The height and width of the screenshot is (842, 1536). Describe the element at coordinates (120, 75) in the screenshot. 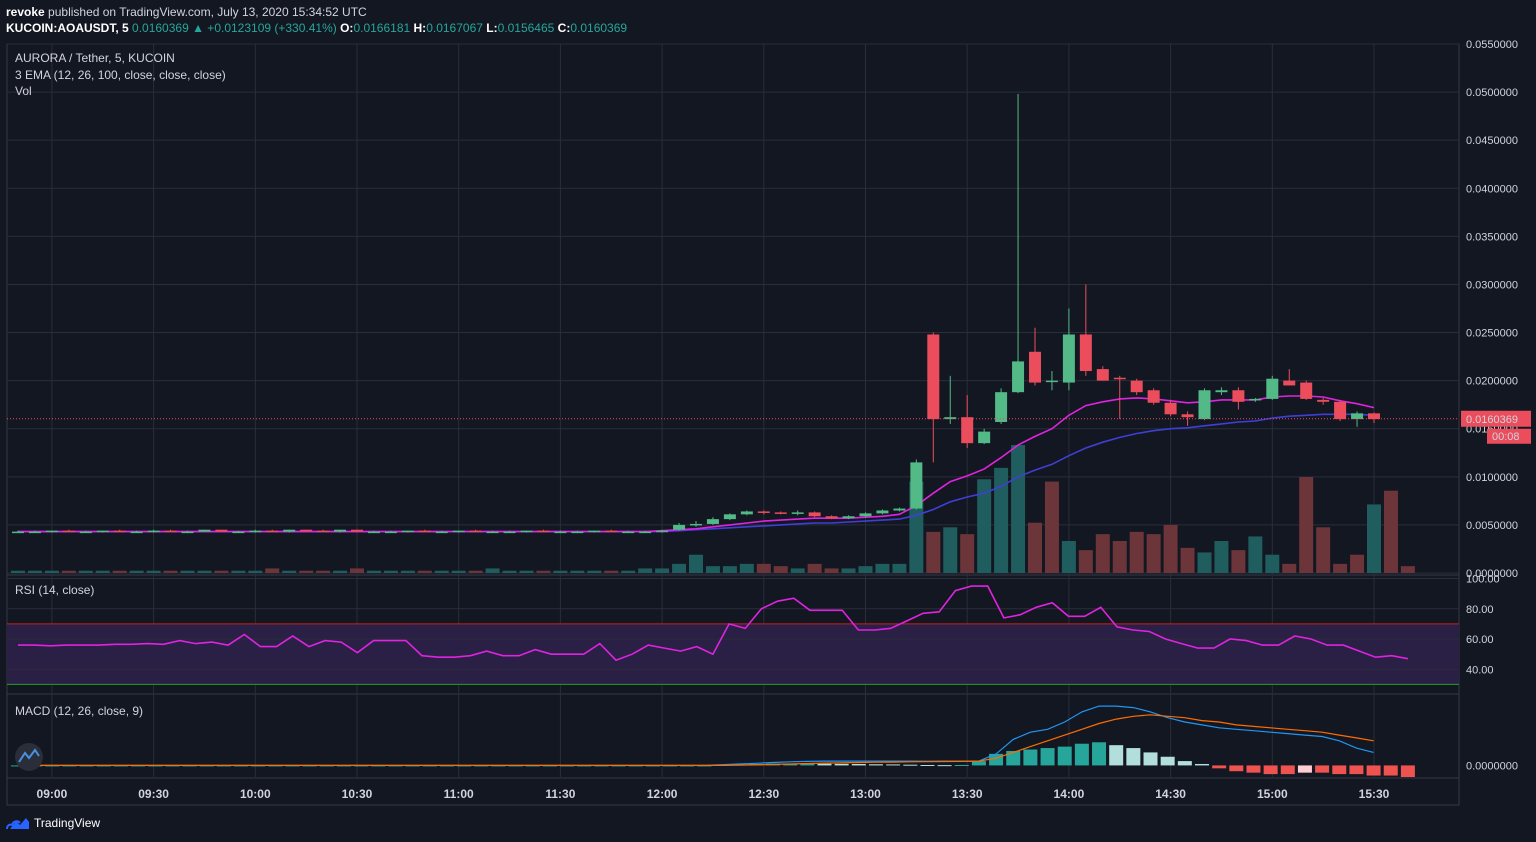

I see `ema-legend: 3 EMA (12, 26, 100, close, close, close)` at that location.